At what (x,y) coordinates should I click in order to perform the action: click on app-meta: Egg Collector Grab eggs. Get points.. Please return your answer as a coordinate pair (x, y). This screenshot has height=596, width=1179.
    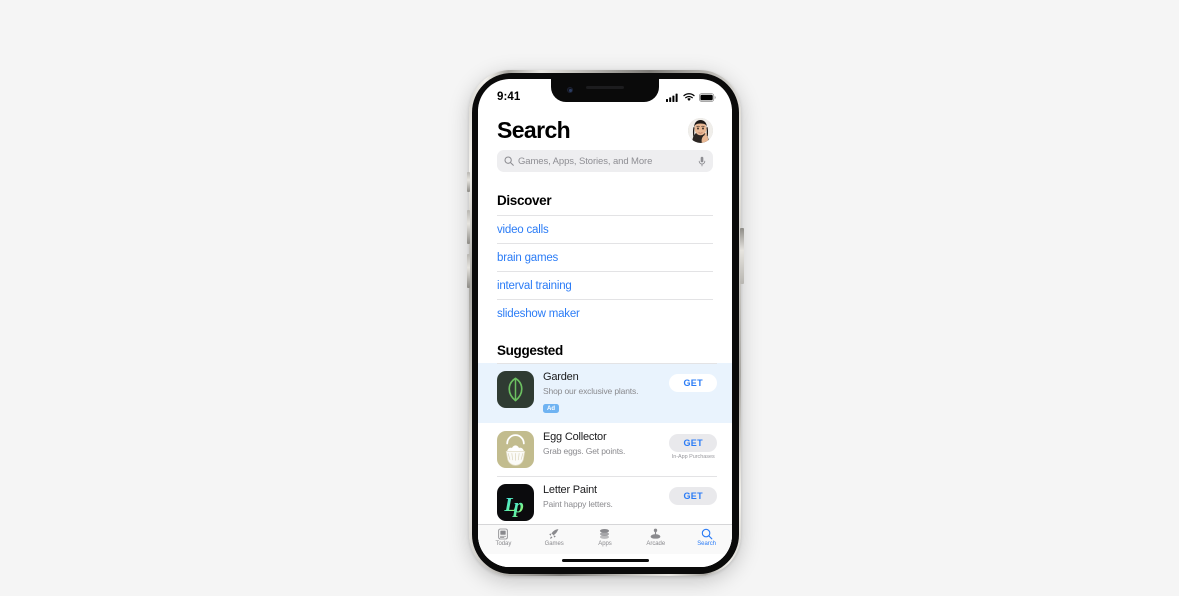
    Looking at the image, I should click on (601, 444).